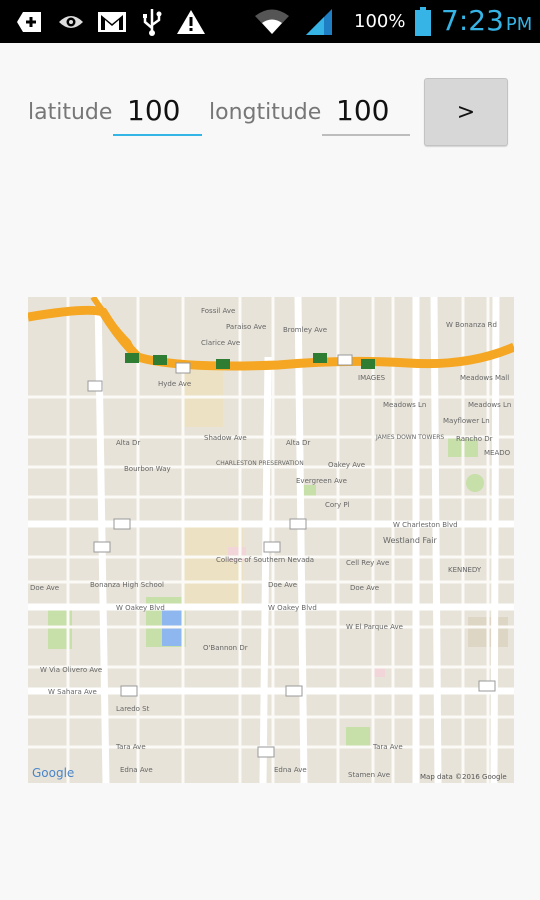 This screenshot has height=900, width=540. What do you see at coordinates (127, 585) in the screenshot?
I see `map-label: Bonanza High School` at bounding box center [127, 585].